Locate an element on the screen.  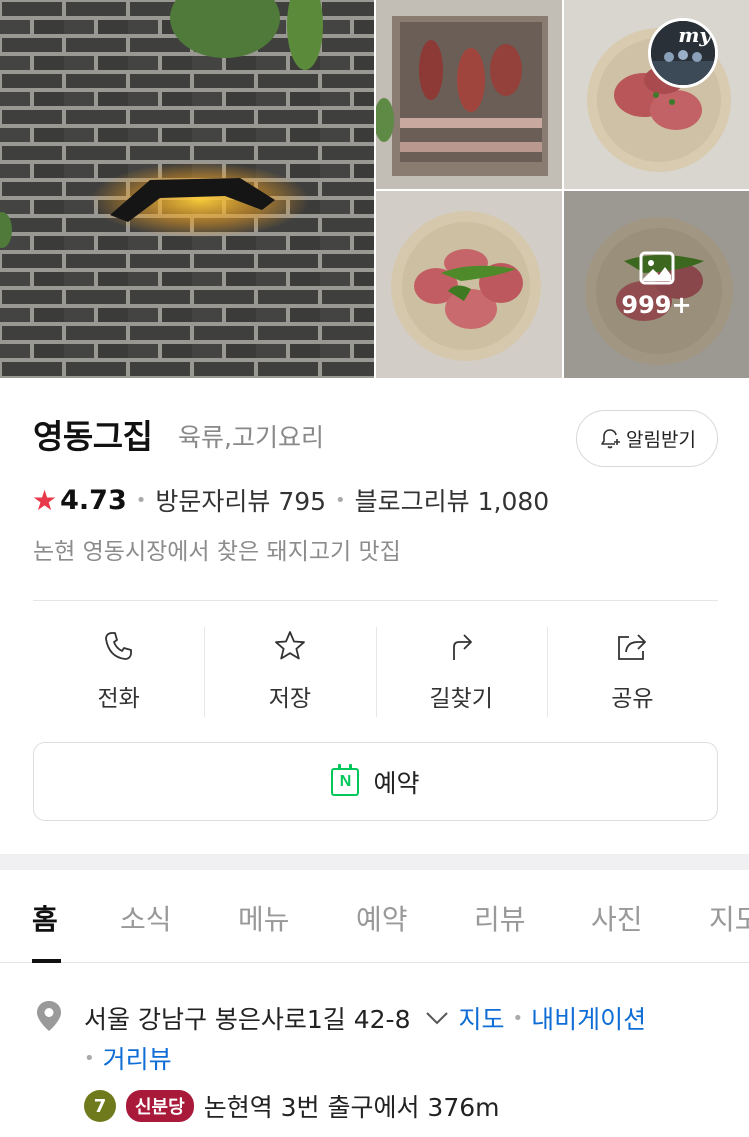
visitor-review-count: 795 is located at coordinates (302, 501).